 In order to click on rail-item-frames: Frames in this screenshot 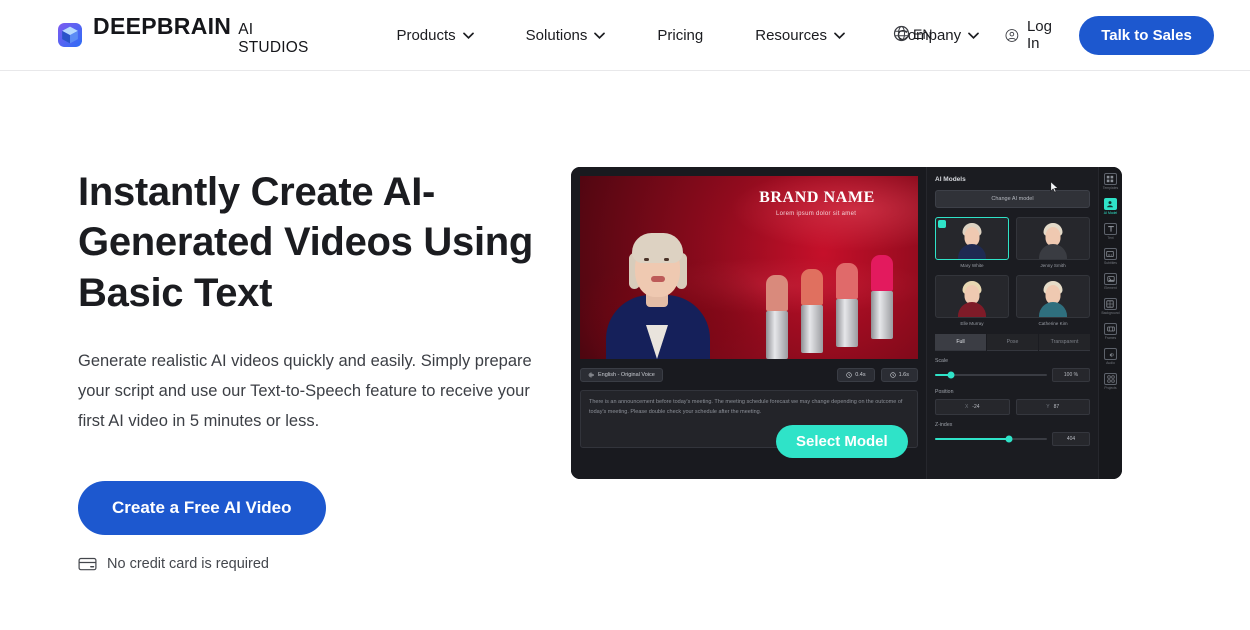, I will do `click(1110, 331)`.